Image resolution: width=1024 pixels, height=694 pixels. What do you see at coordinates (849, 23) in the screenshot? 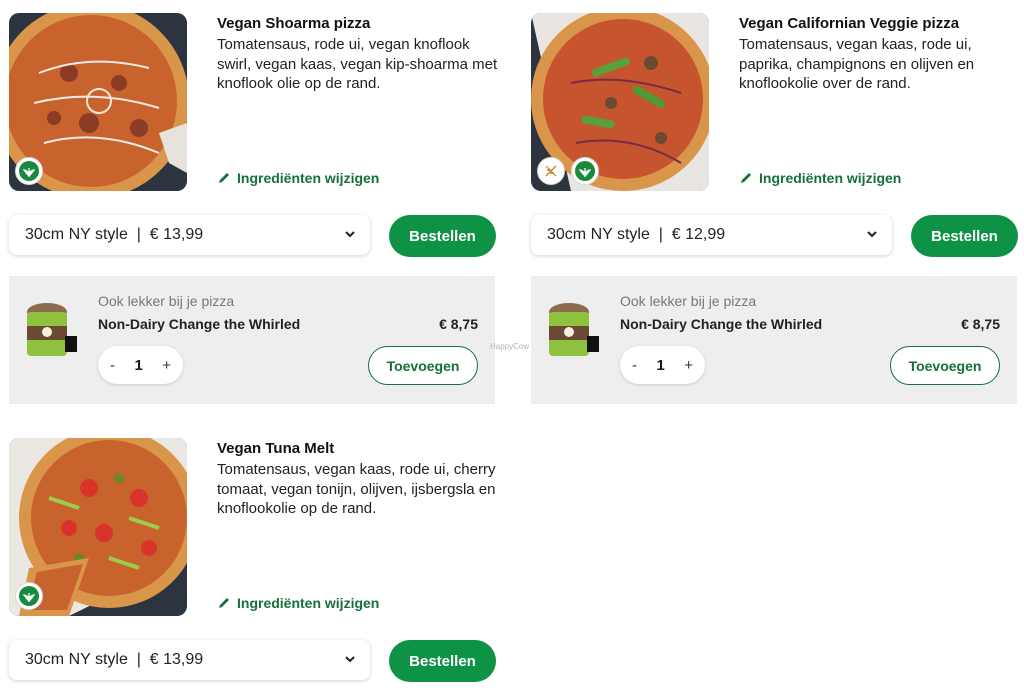
I see `product-title: Vegan Californian Veggie pizza` at bounding box center [849, 23].